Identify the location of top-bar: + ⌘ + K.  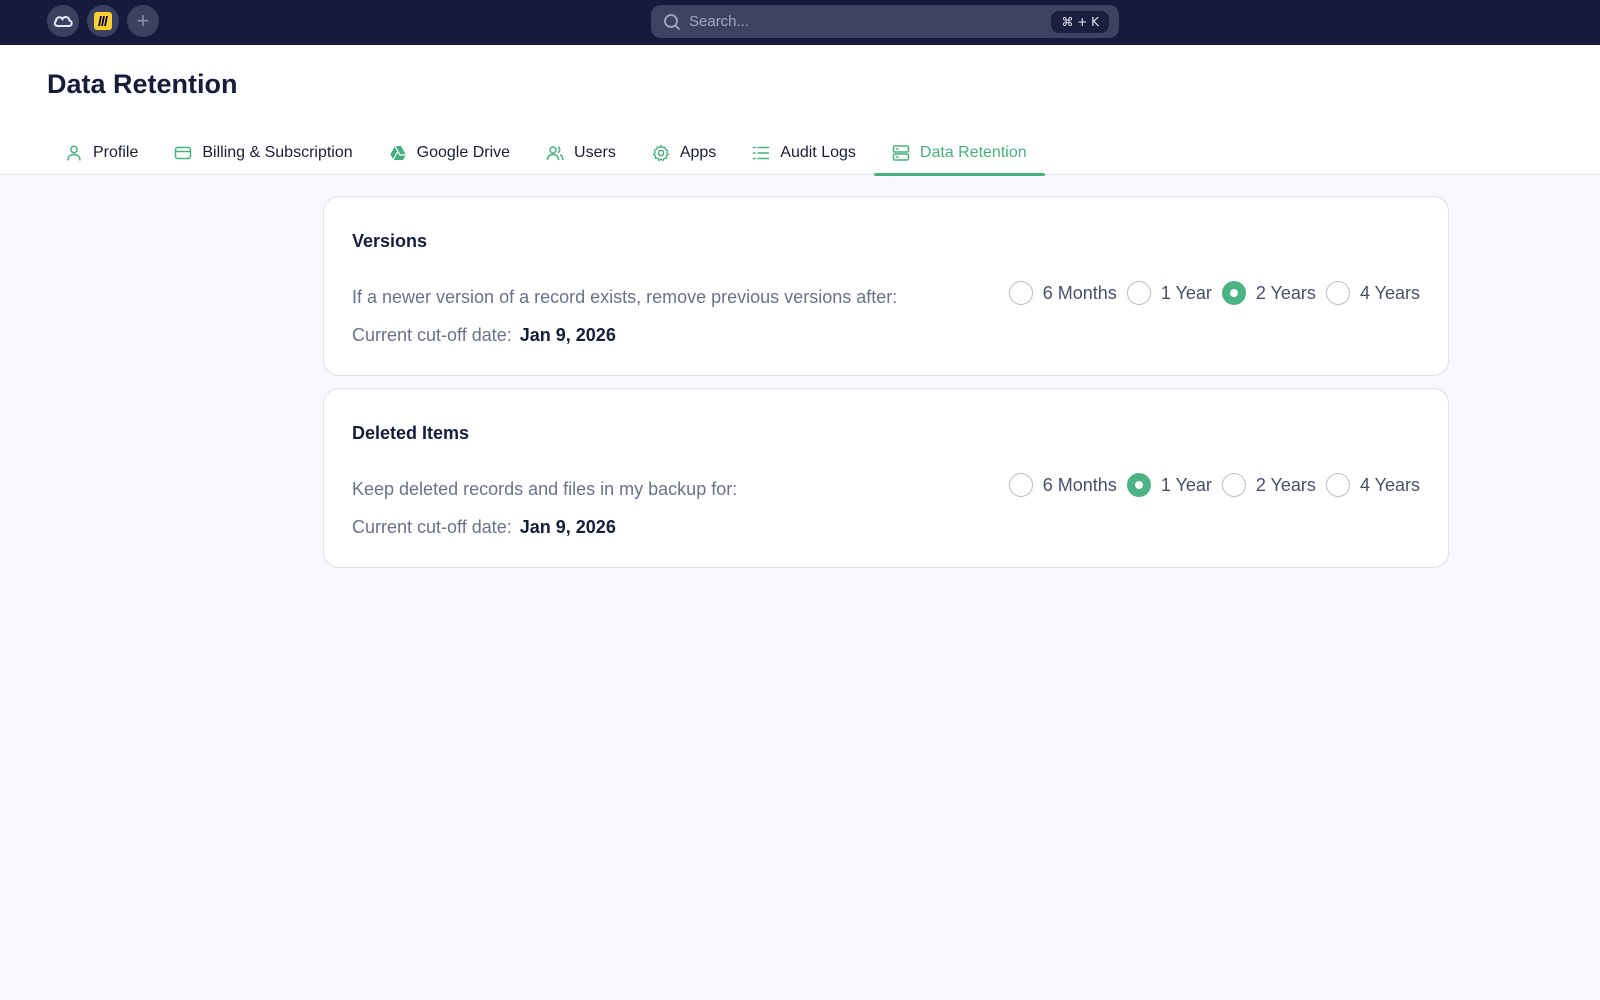
(800, 22).